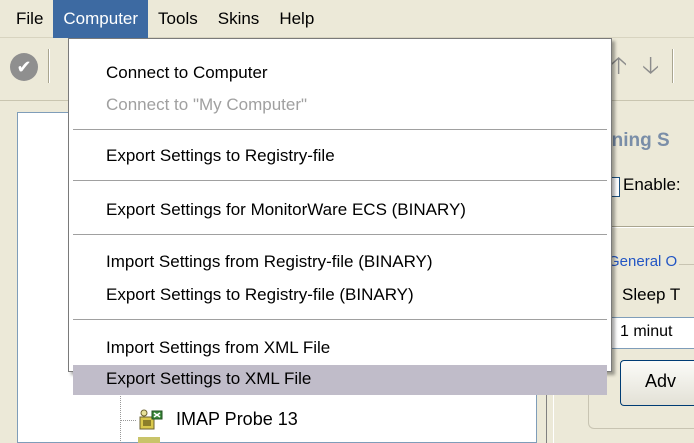 The height and width of the screenshot is (443, 694). Describe the element at coordinates (340, 348) in the screenshot. I see `menu-item-import-xml: Import Settings from XML File` at that location.